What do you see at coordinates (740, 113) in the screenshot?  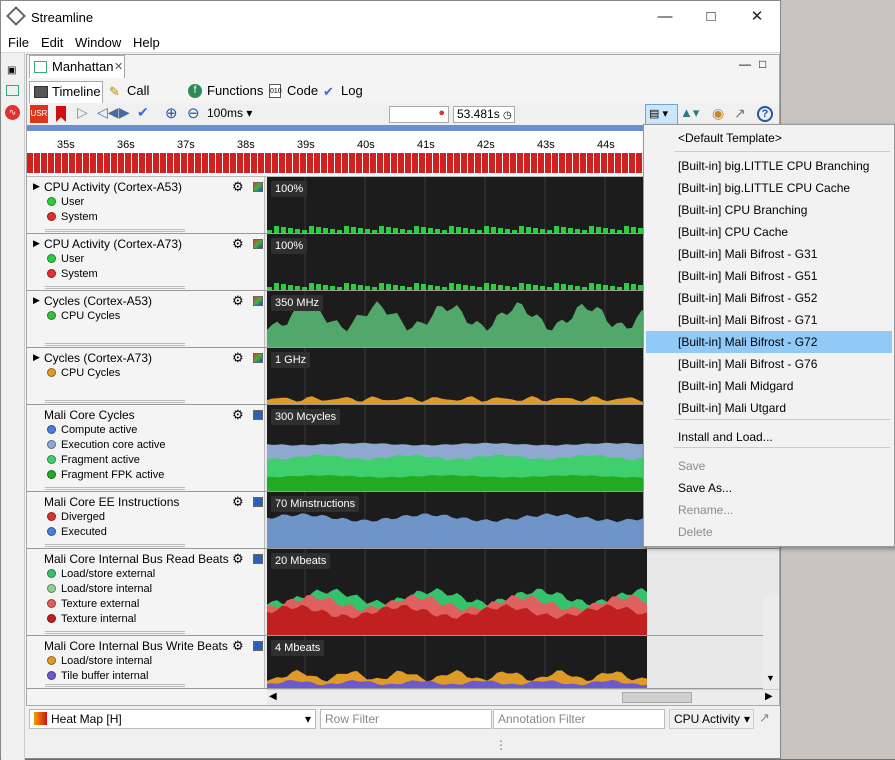 I see `export-icon: ↗` at bounding box center [740, 113].